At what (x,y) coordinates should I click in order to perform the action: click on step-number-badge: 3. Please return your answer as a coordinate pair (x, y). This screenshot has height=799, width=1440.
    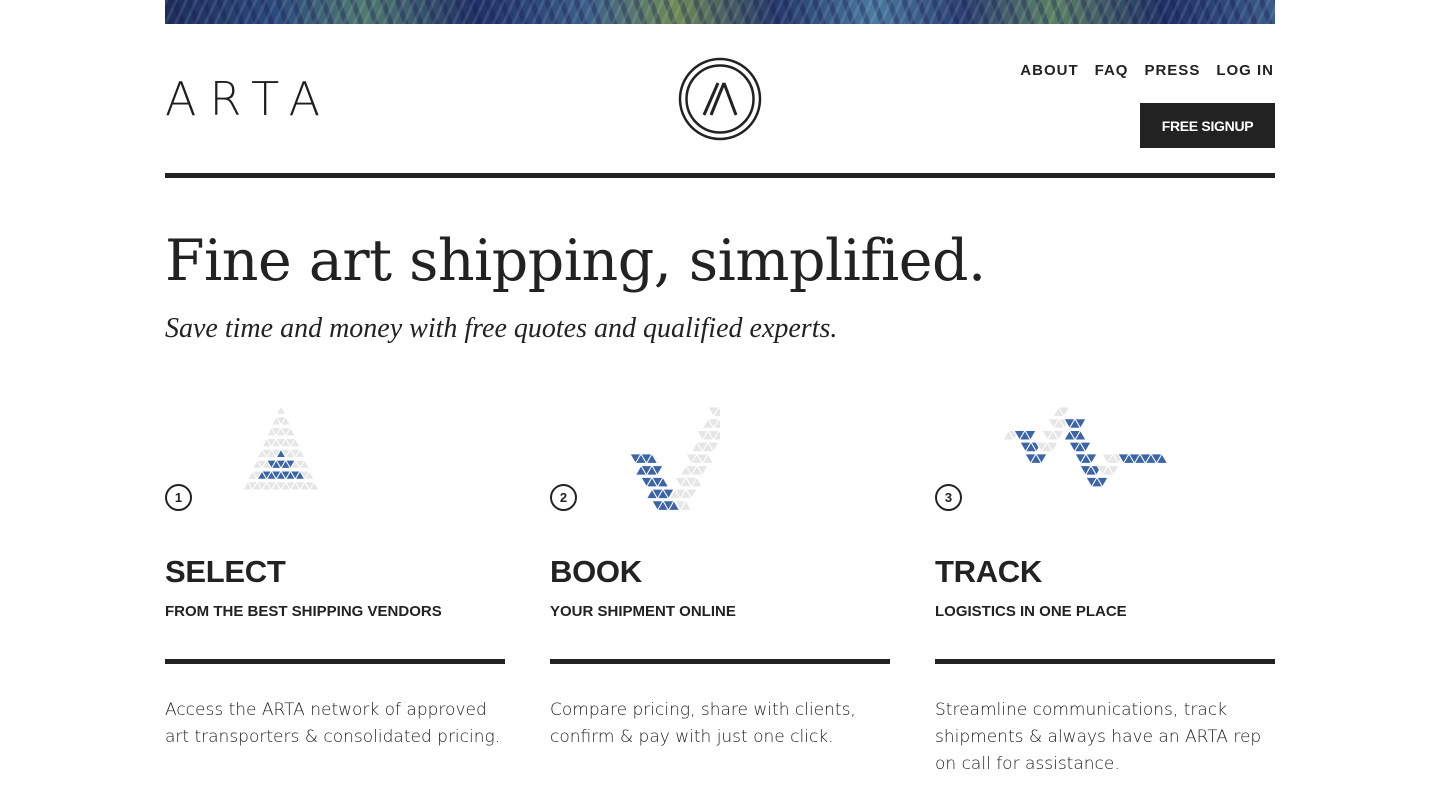
    Looking at the image, I should click on (948, 497).